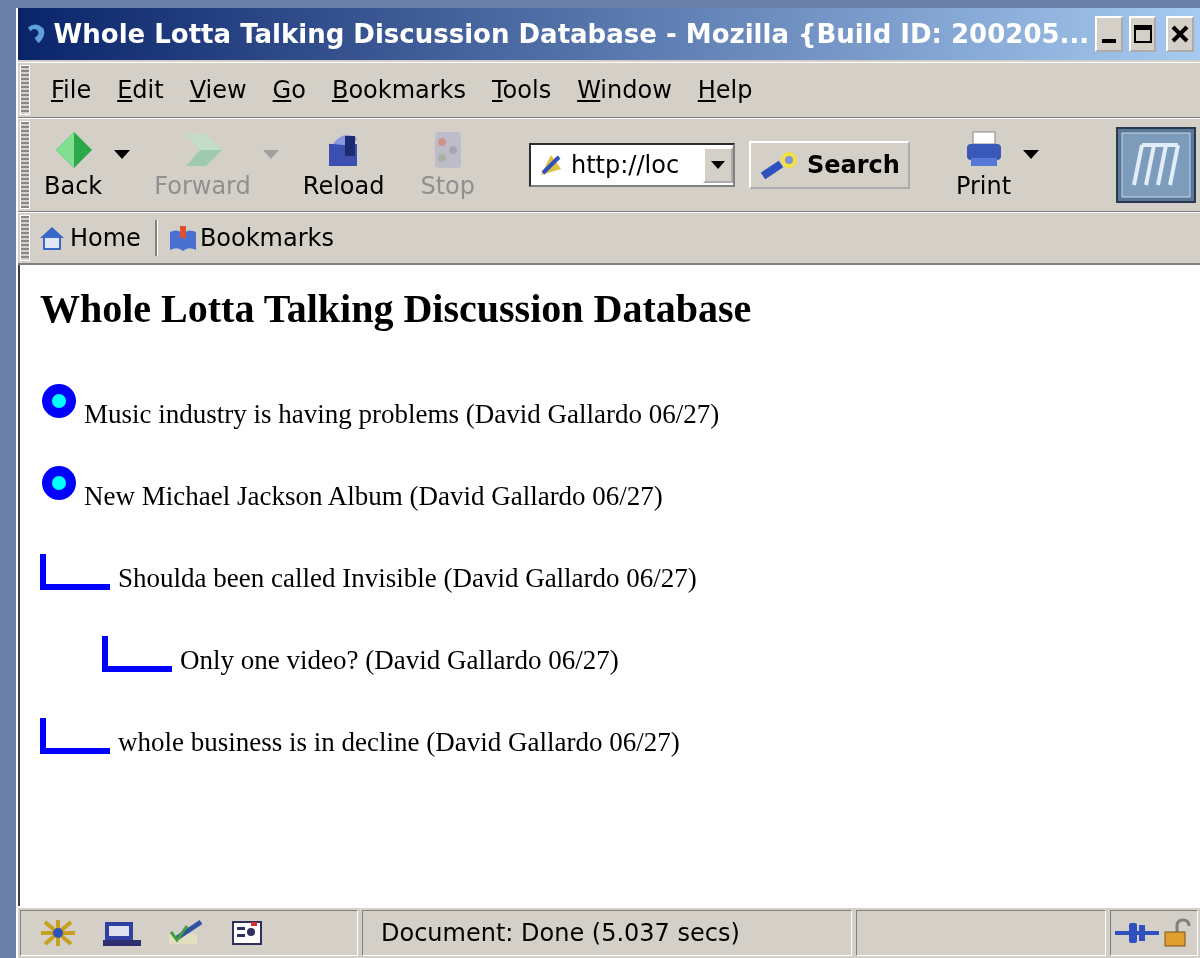  I want to click on plug-icon, so click(1137, 933).